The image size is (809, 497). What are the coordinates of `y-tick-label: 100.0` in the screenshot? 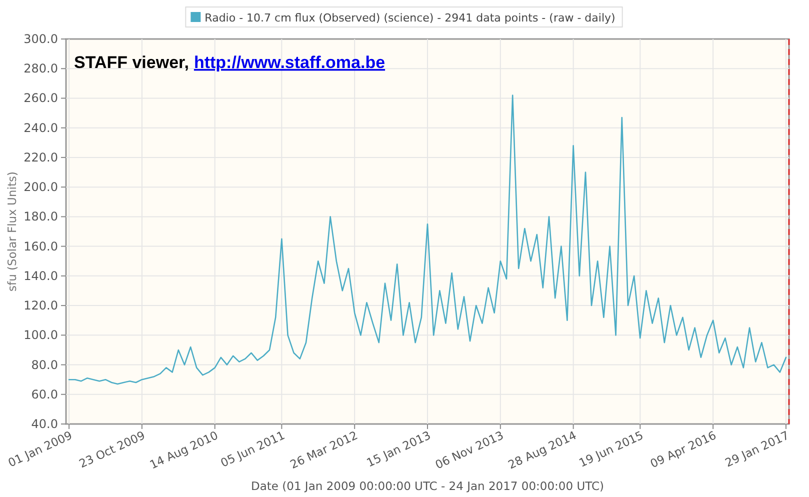 It's located at (41, 335).